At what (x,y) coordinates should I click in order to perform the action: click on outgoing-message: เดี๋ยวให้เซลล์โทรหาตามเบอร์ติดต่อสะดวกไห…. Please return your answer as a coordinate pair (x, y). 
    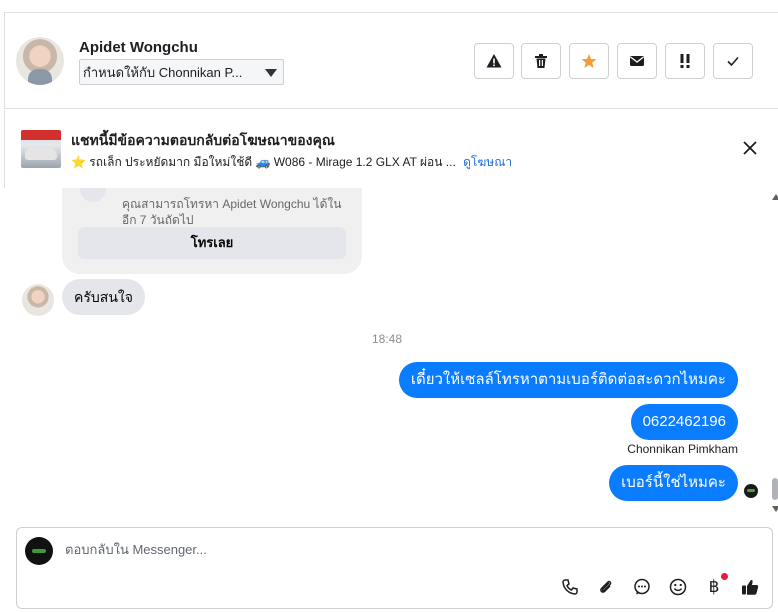
    Looking at the image, I should click on (568, 380).